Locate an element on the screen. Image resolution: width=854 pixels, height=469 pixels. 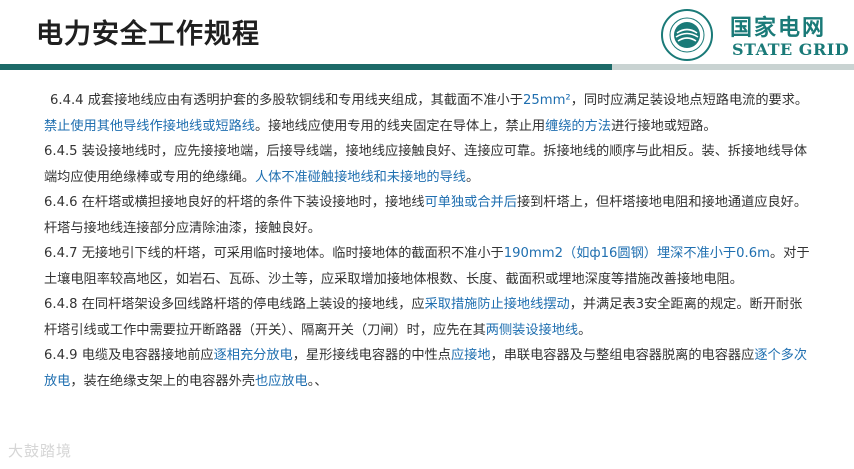
state-grid-logo: 国家电网 STATE GRID is located at coordinates (755, 34).